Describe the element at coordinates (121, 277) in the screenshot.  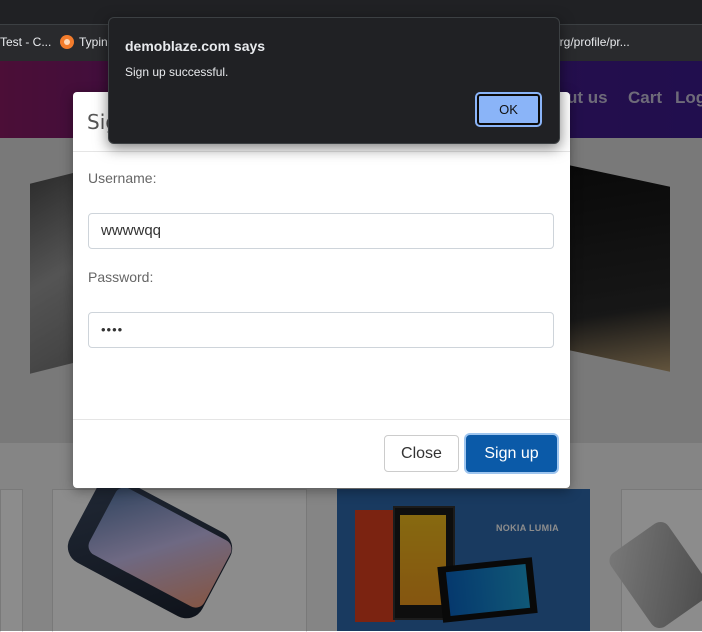
I see `password-label: Password:` at that location.